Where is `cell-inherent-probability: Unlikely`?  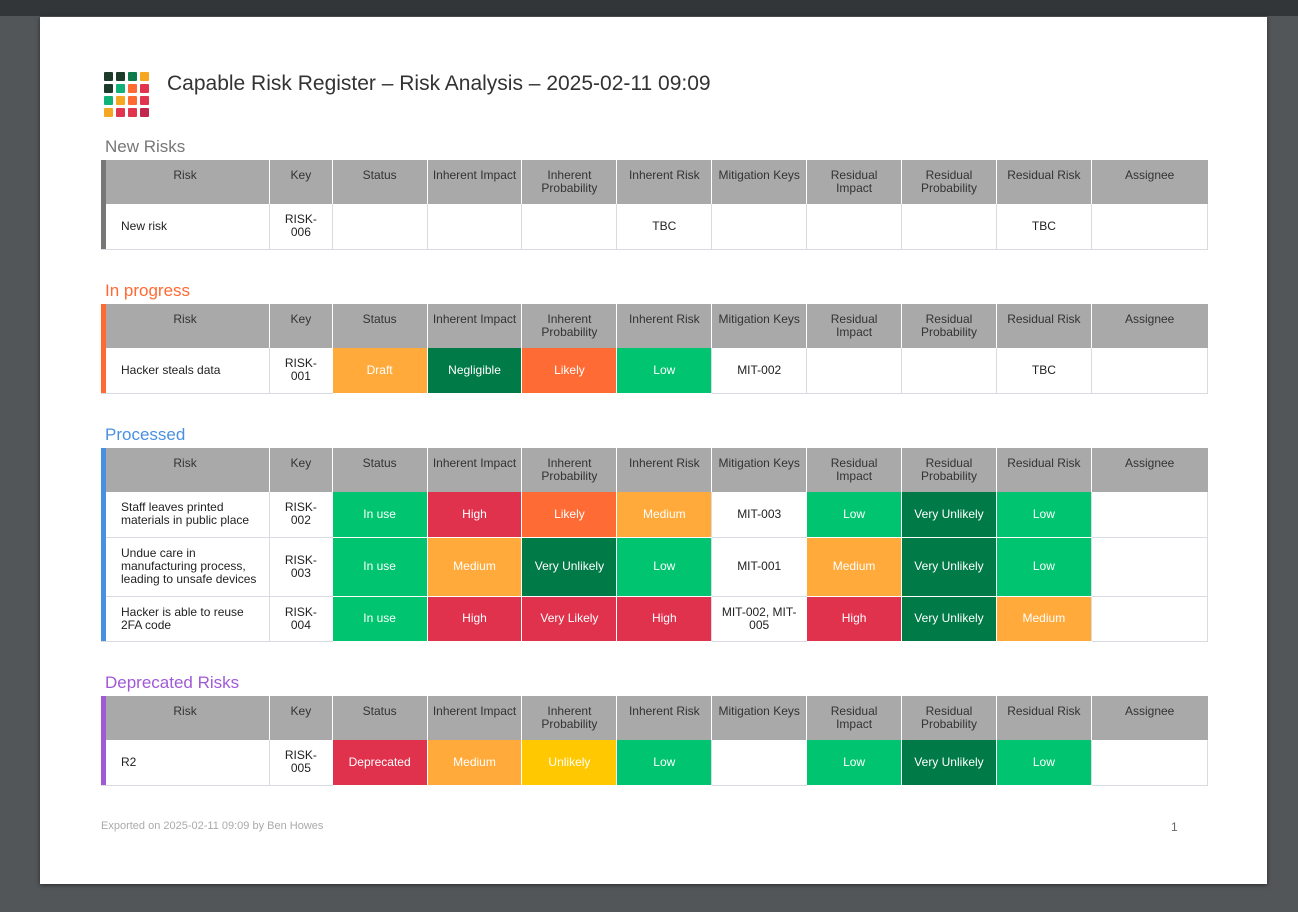 cell-inherent-probability: Unlikely is located at coordinates (569, 763).